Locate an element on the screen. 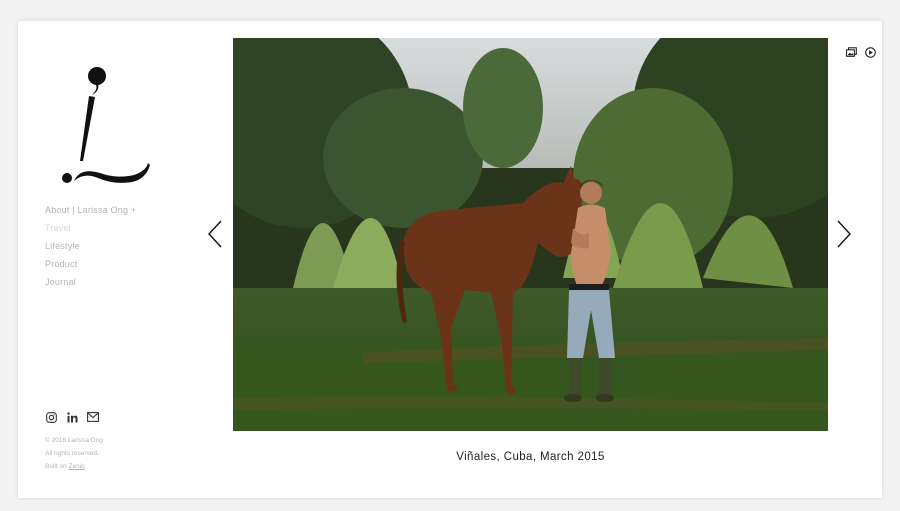  built-on-line: Built on Zenjo is located at coordinates (74, 466).